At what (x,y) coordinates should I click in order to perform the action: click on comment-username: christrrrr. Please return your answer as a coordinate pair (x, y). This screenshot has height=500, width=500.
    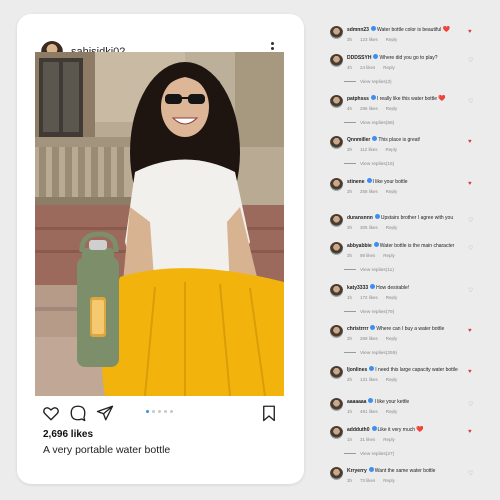
    Looking at the image, I should click on (357, 329).